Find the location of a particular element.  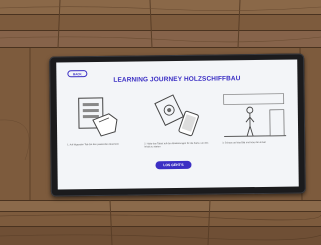

start-button: LOS GEHT'S is located at coordinates (173, 165).